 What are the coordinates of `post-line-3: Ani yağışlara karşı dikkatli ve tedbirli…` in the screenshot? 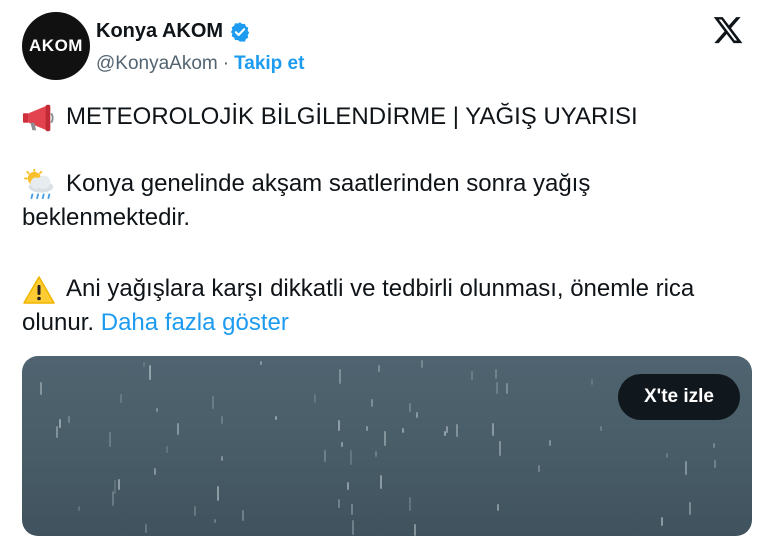 It's located at (386, 306).